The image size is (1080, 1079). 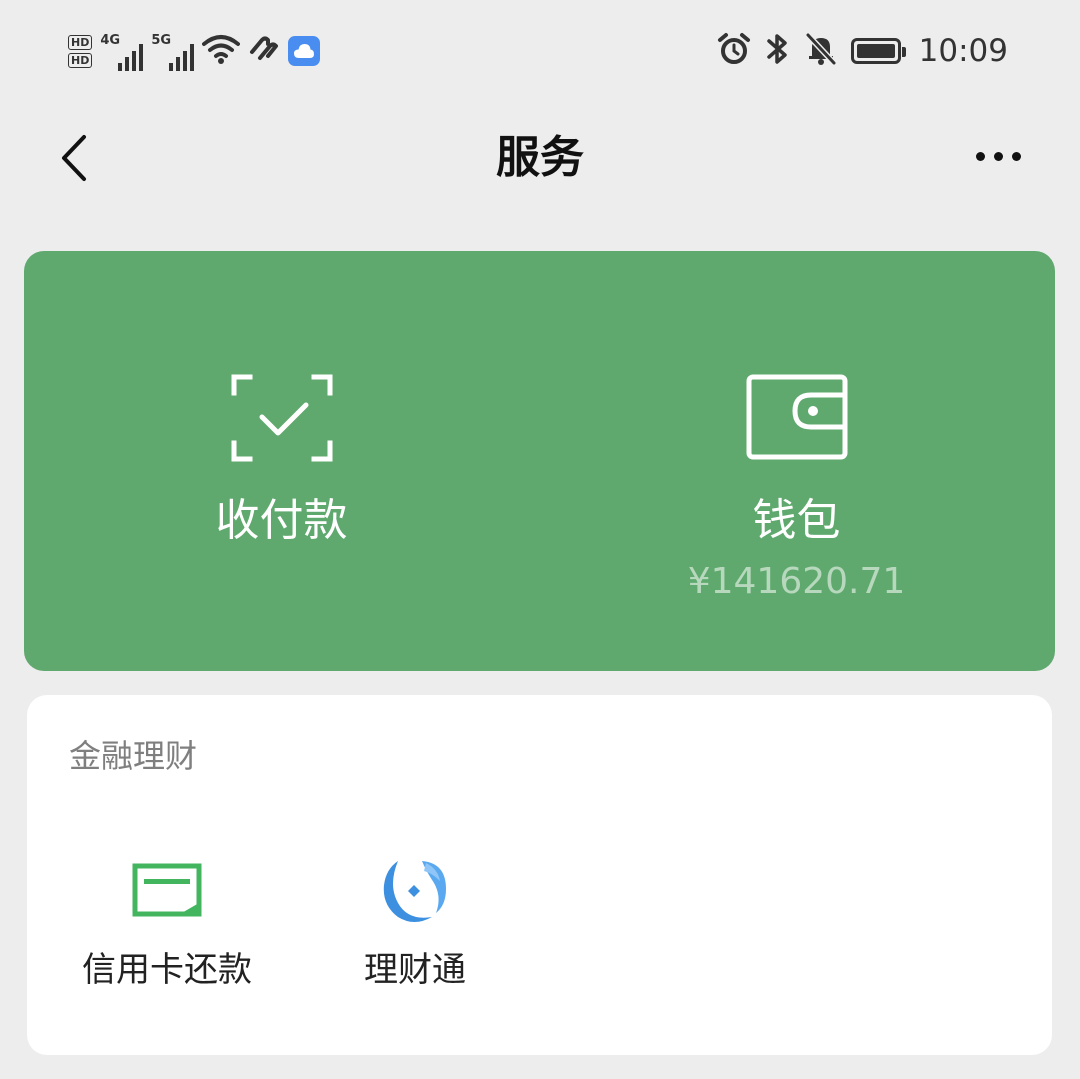 I want to click on credit-card-icon, so click(x=167, y=890).